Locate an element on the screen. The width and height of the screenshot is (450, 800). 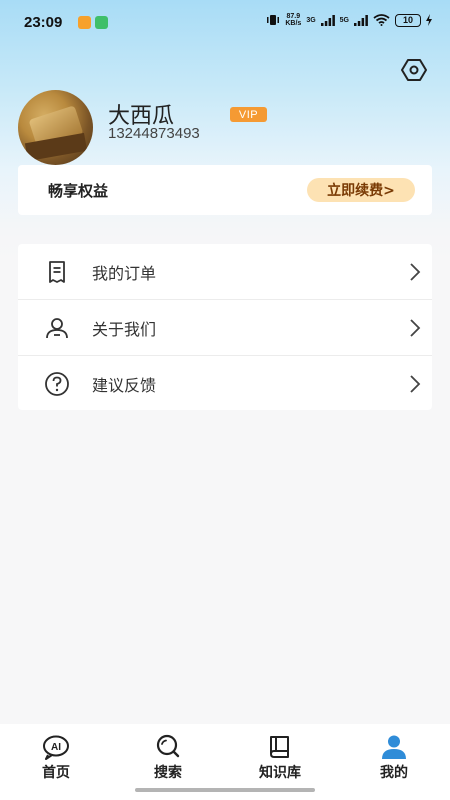
cell-signal-2-icon is located at coordinates (361, 20).